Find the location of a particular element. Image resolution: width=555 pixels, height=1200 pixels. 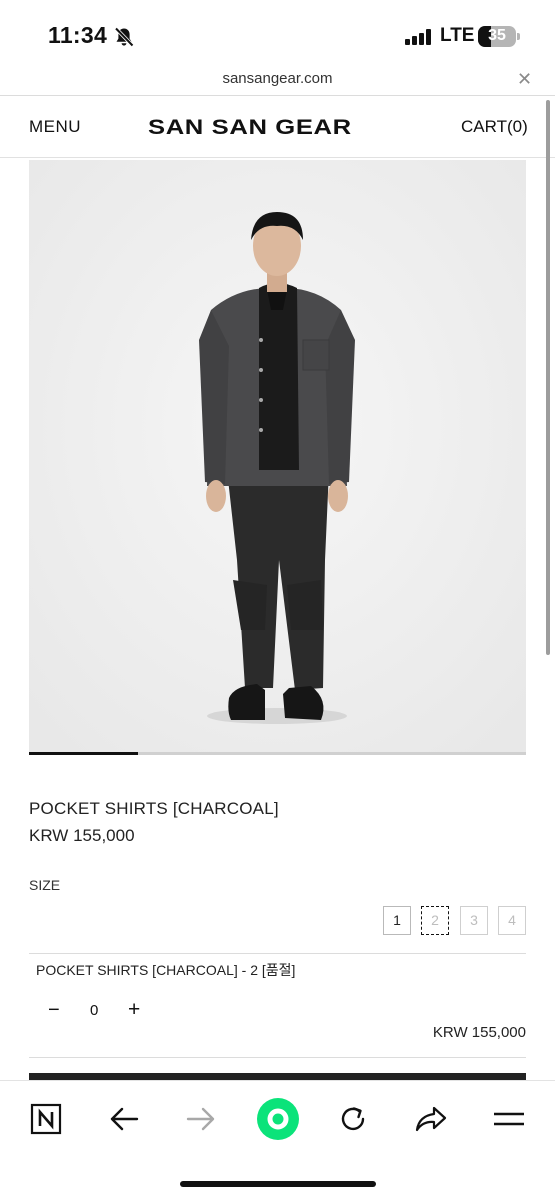

url-text: sansangear.com is located at coordinates (277, 78).